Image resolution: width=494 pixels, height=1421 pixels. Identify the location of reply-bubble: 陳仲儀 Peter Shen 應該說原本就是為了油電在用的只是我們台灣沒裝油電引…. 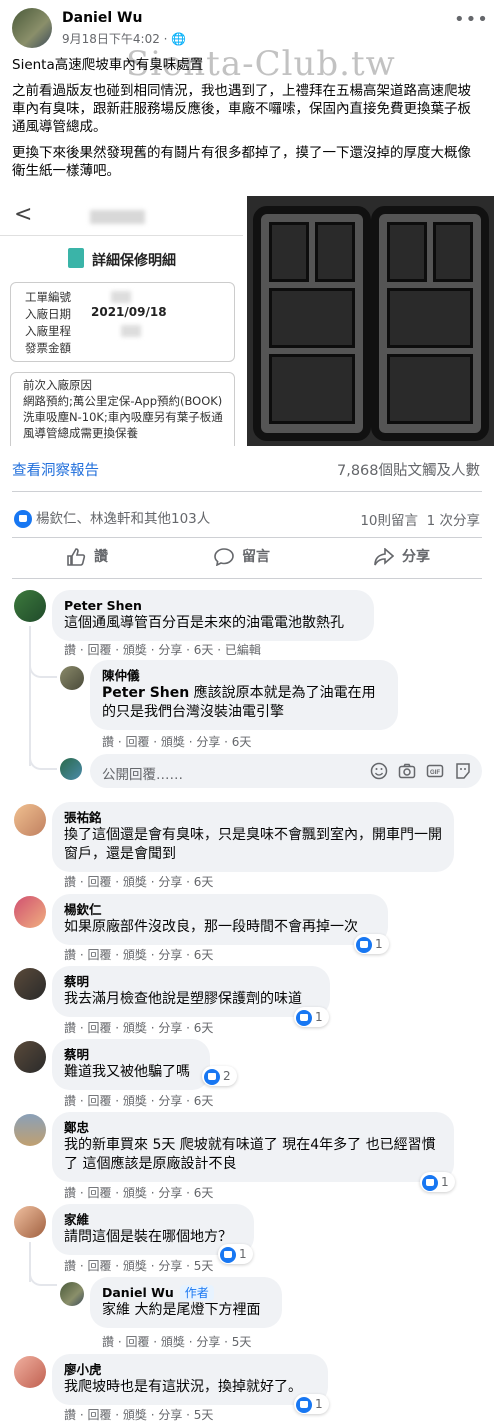
(244, 695).